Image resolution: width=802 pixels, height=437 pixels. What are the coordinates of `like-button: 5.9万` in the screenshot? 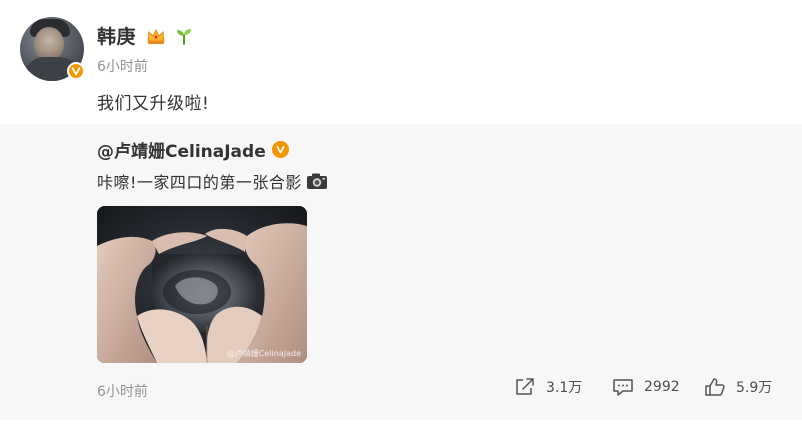 It's located at (738, 387).